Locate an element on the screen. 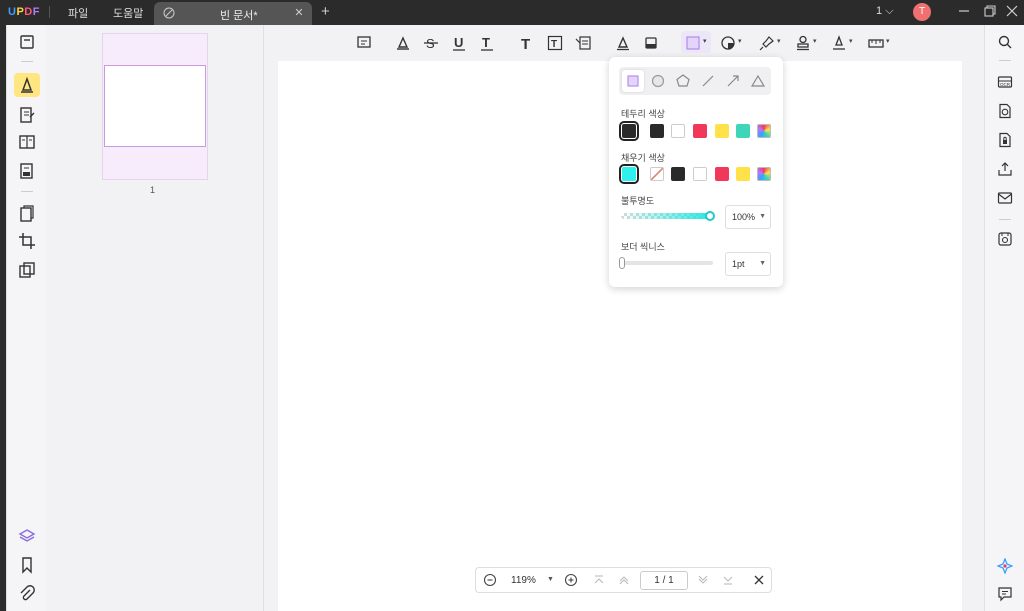 Image resolution: width=1024 pixels, height=611 pixels. organize-pages-icon is located at coordinates (27, 214).